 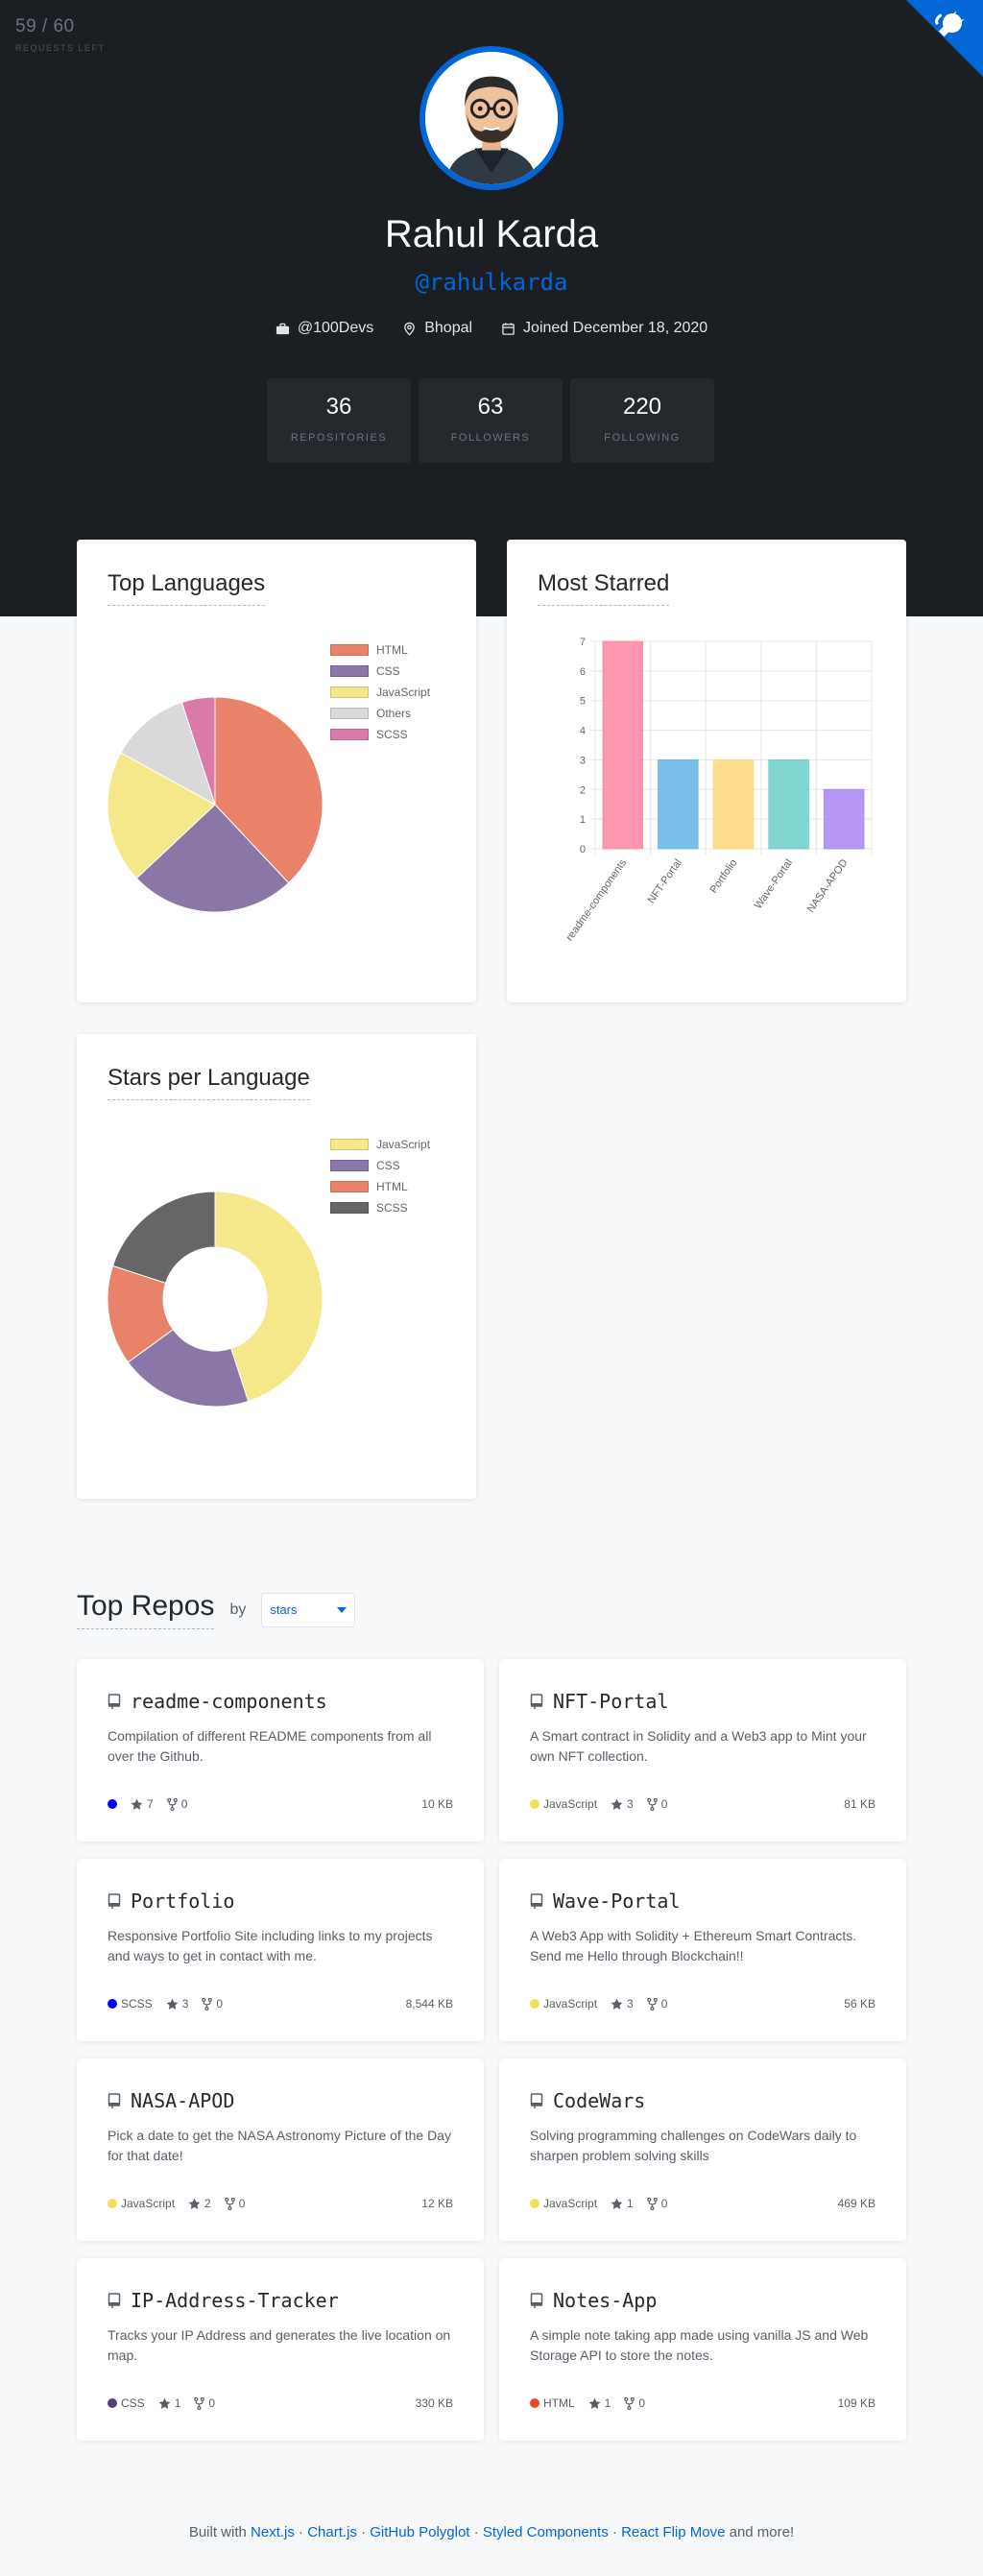 I want to click on stars-per-language-title: Stars per Language, so click(x=209, y=1082).